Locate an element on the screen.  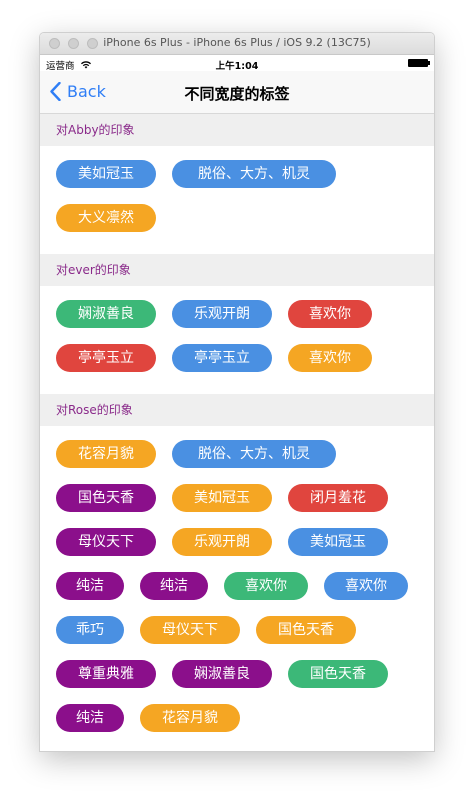
tag-row: 亭亭玉立 亭亭玉立 喜欢你 is located at coordinates (245, 366).